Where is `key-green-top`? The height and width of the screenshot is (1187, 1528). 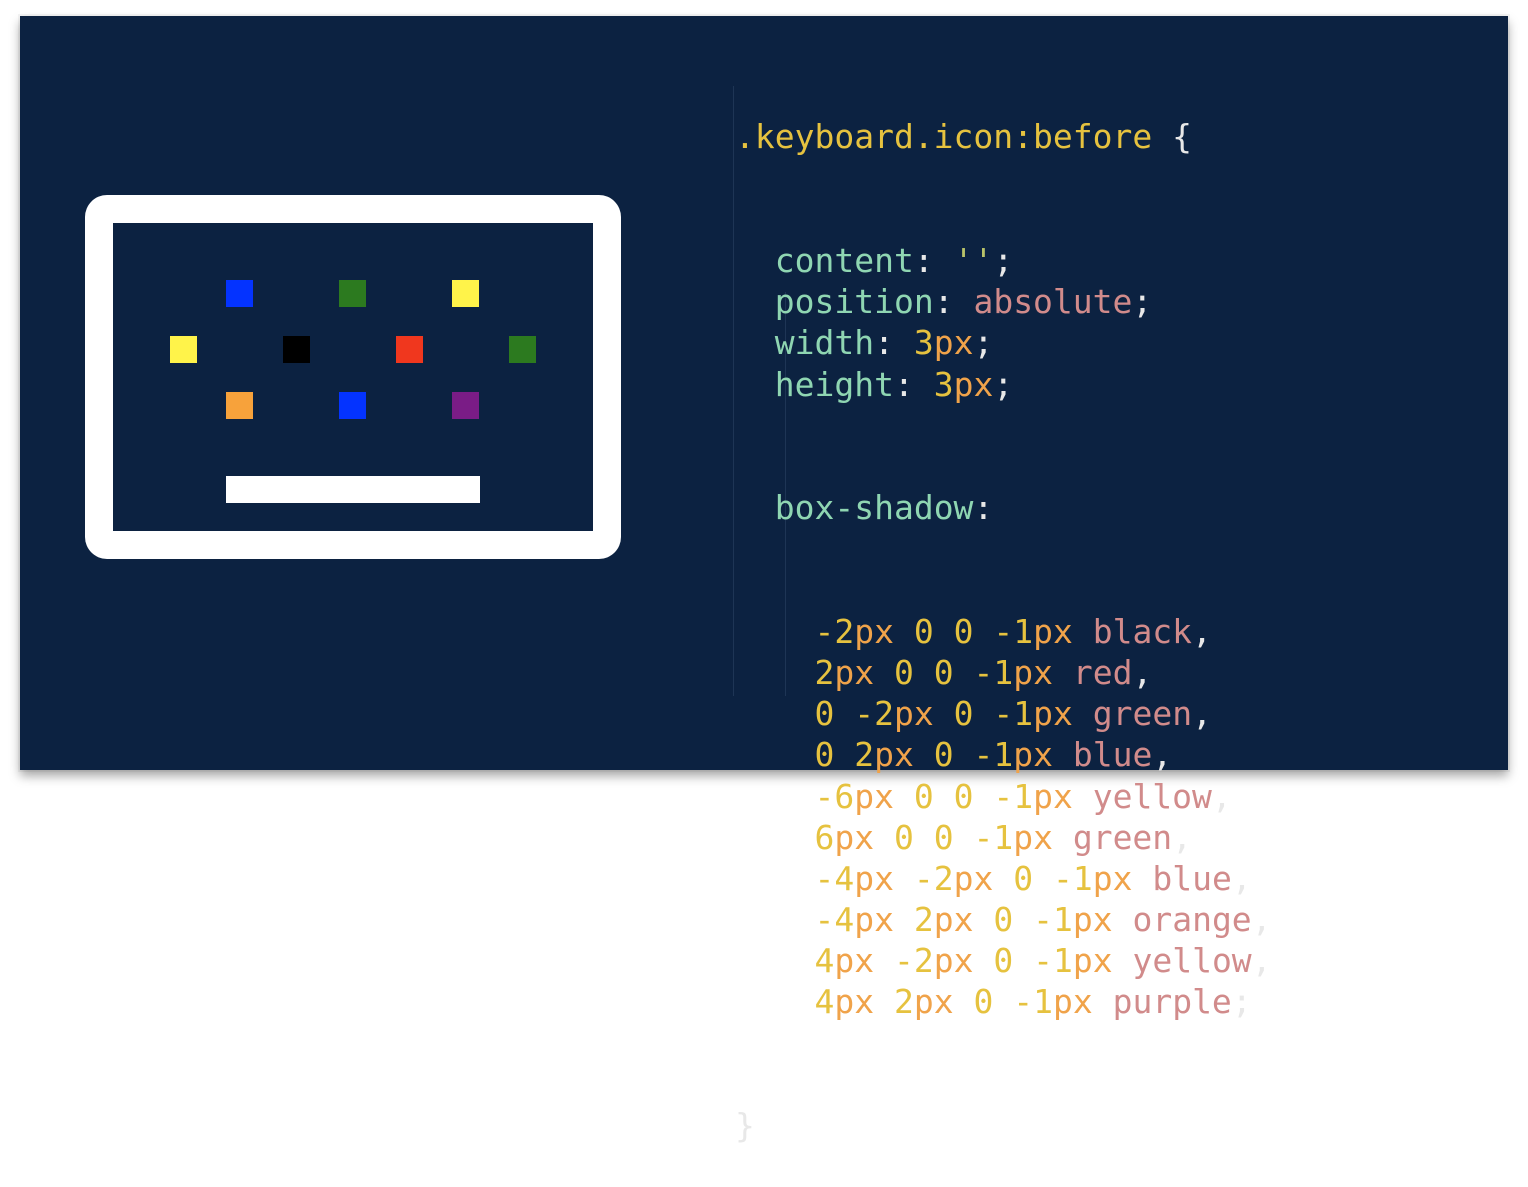
key-green-top is located at coordinates (352, 293).